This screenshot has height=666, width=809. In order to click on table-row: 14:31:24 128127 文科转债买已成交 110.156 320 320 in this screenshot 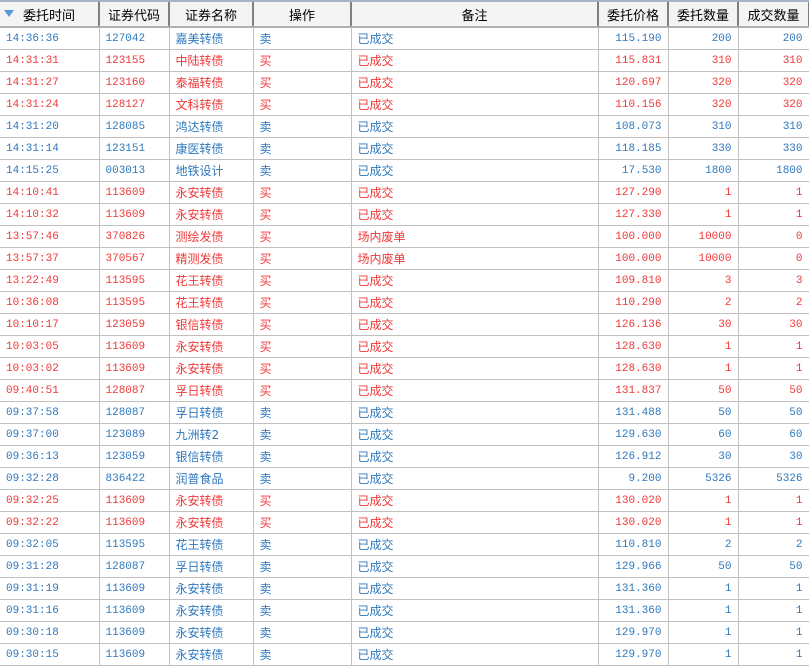, I will do `click(404, 104)`.